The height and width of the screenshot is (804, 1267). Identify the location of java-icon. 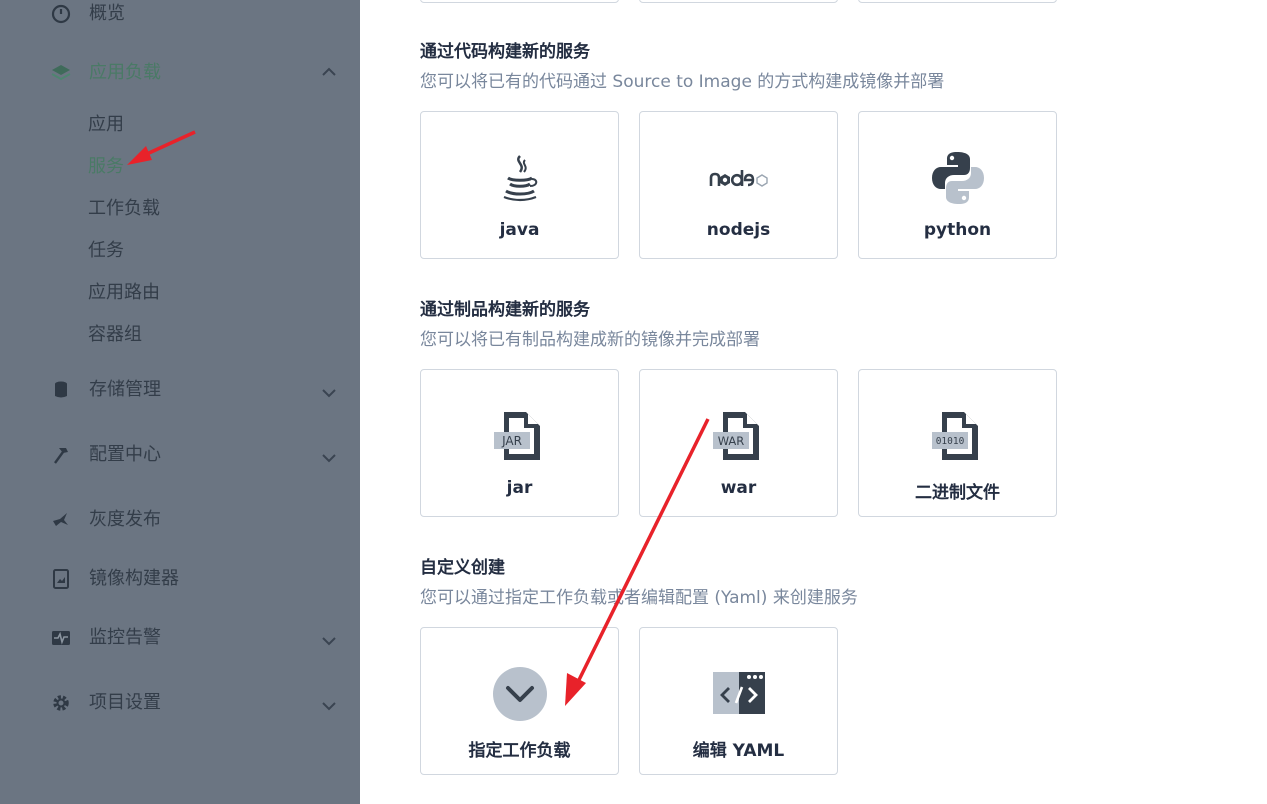
(520, 178).